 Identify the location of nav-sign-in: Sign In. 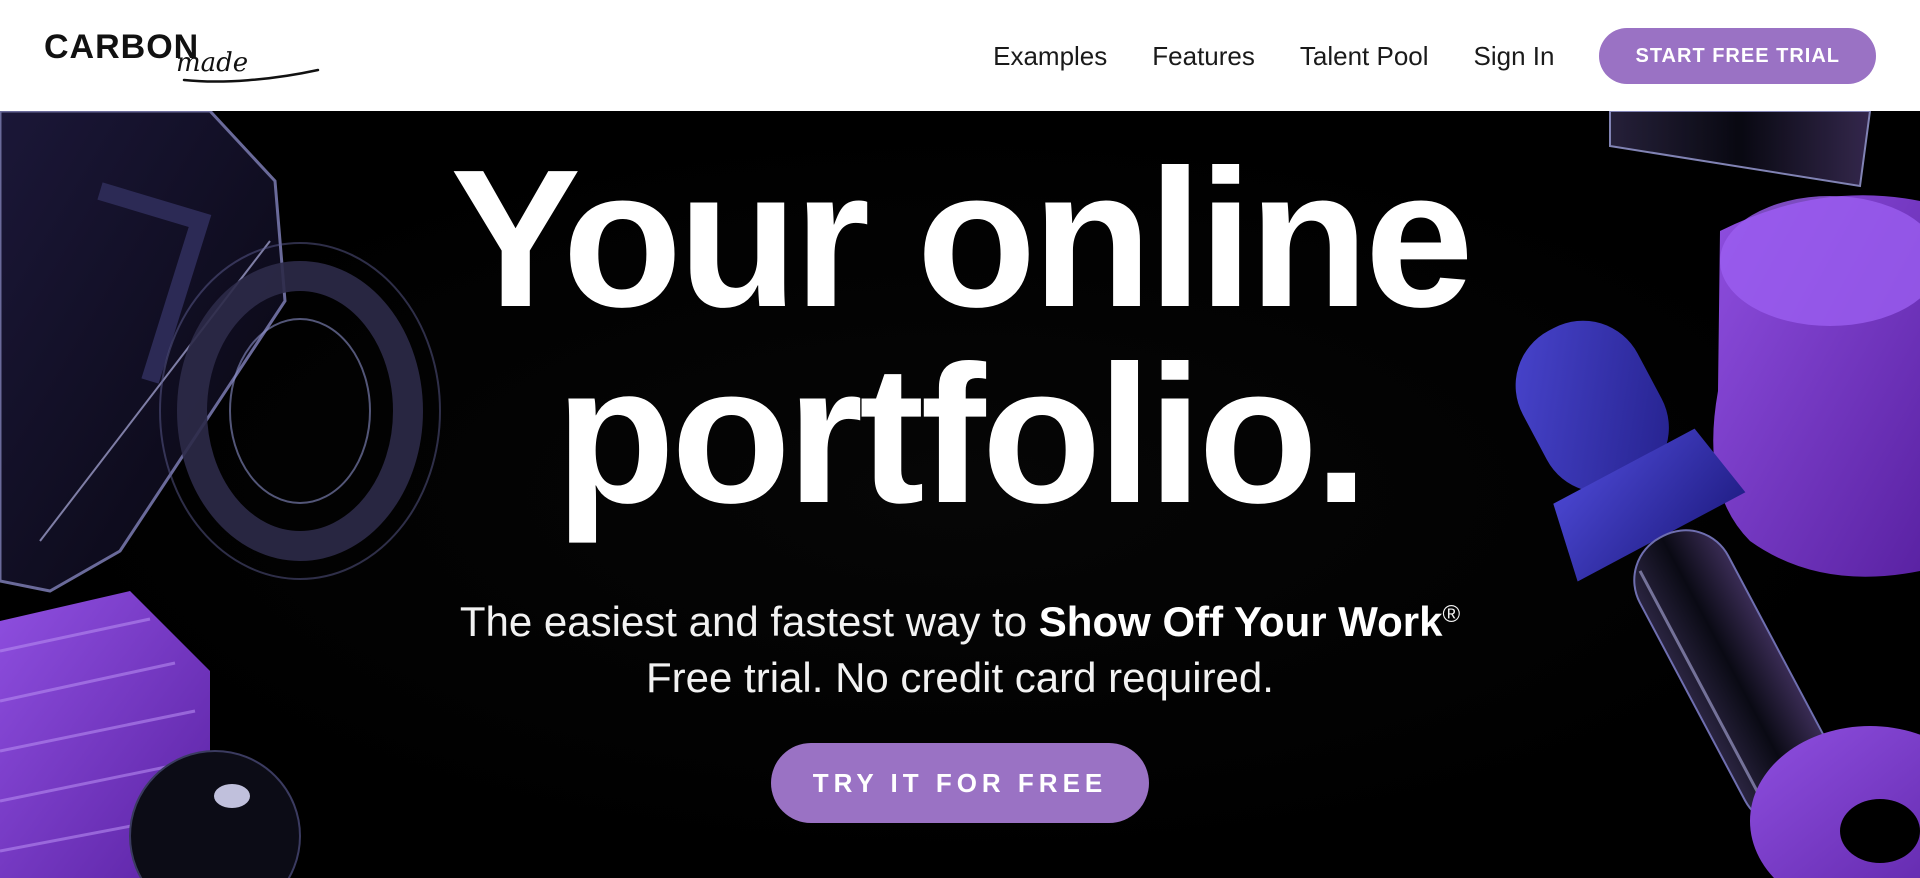
(1514, 56).